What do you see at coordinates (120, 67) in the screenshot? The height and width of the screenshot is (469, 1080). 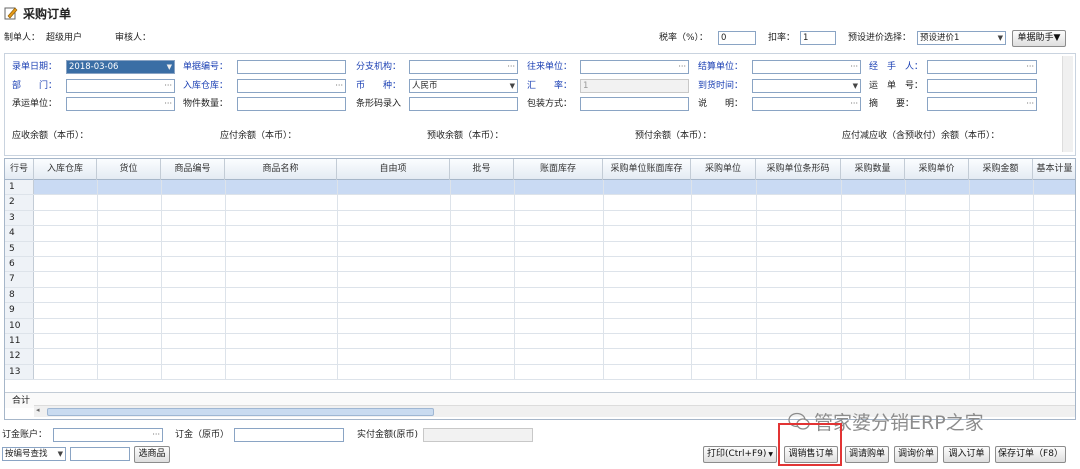 I see `date-field: 2018-03-06 ▼` at bounding box center [120, 67].